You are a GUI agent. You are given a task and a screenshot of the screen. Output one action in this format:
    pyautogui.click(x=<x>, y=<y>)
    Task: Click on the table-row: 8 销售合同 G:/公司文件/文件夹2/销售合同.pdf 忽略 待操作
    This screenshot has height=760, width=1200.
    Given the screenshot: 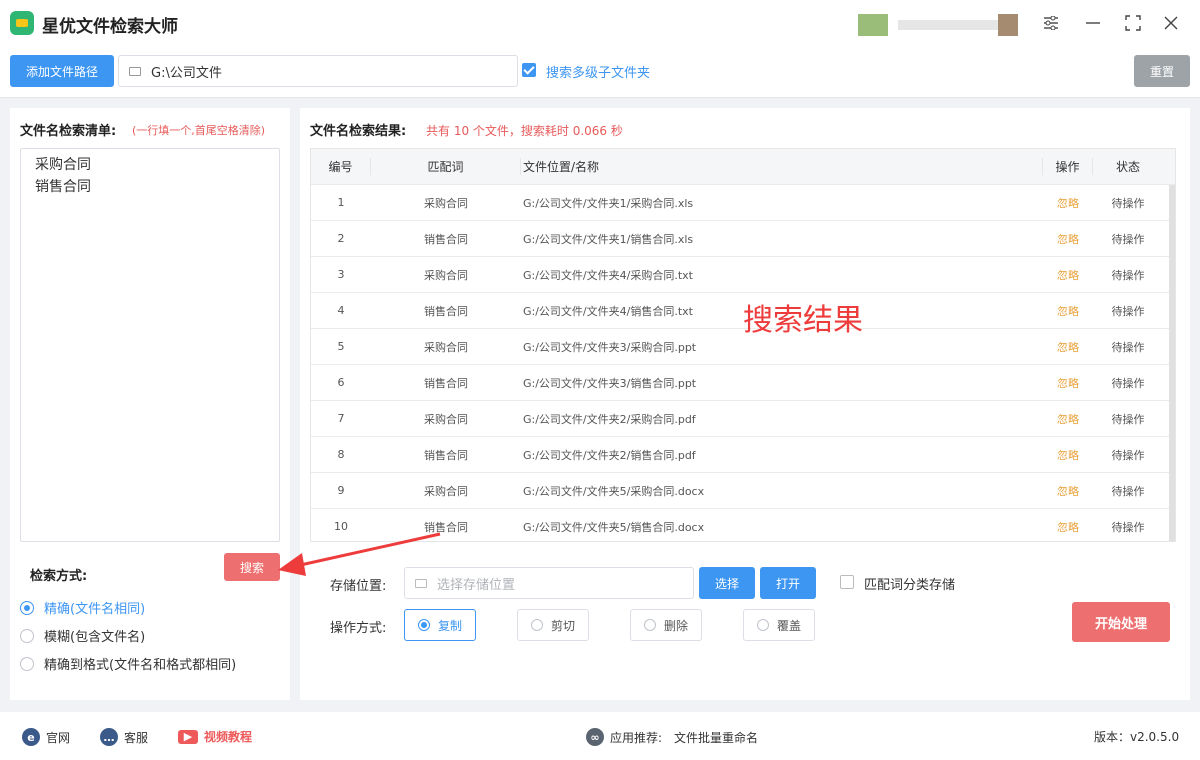 What is the action you would take?
    pyautogui.click(x=743, y=455)
    